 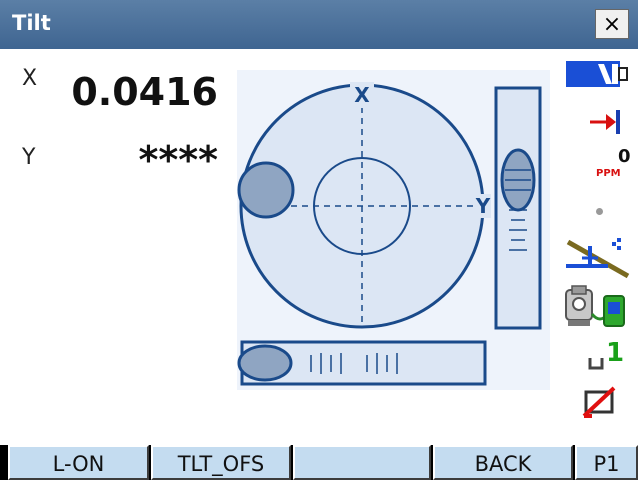 What do you see at coordinates (518, 208) in the screenshot?
I see `vertical-vial` at bounding box center [518, 208].